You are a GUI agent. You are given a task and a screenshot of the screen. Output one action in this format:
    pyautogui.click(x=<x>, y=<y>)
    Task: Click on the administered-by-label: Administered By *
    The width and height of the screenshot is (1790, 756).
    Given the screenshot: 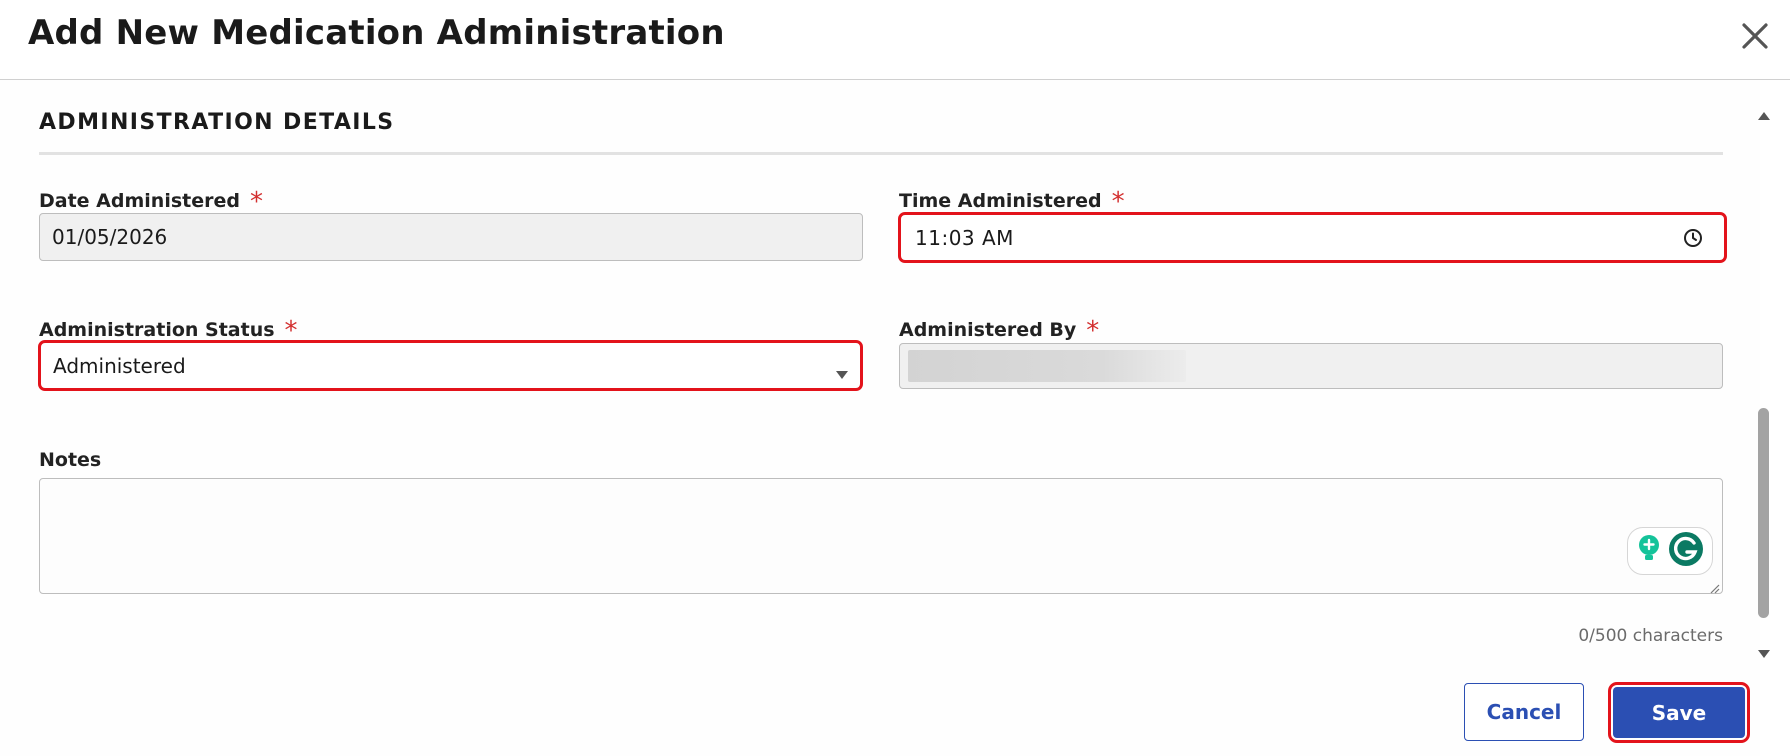 What is the action you would take?
    pyautogui.click(x=999, y=329)
    